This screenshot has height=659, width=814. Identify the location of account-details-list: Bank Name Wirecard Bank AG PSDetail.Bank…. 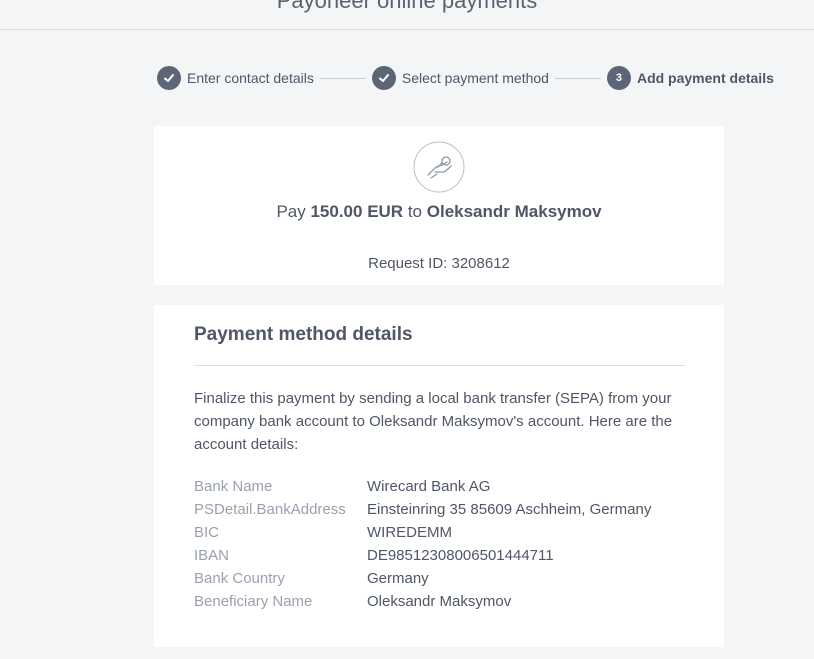
(444, 544).